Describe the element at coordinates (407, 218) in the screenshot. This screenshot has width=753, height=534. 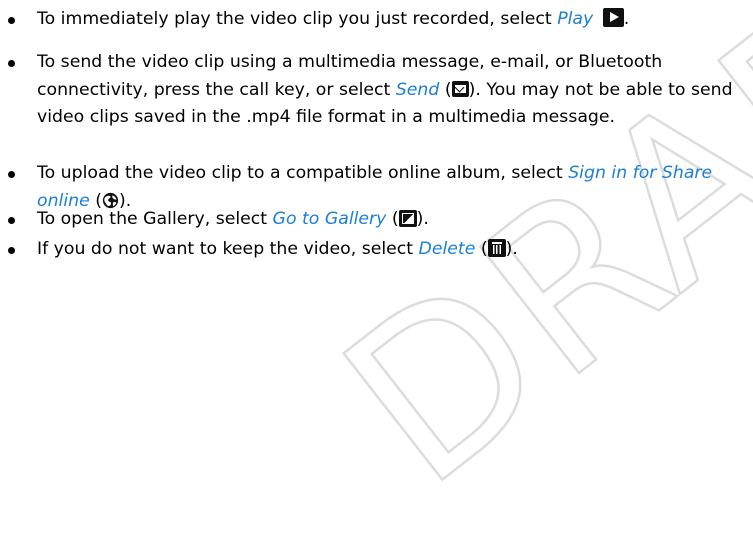
I see `gallery-icon` at that location.